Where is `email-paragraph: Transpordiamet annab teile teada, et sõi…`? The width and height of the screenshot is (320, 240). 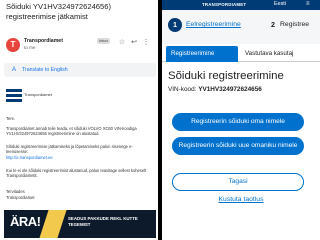
email-paragraph: Transpordiamet annab teile teada, et sõi… is located at coordinates (71, 131).